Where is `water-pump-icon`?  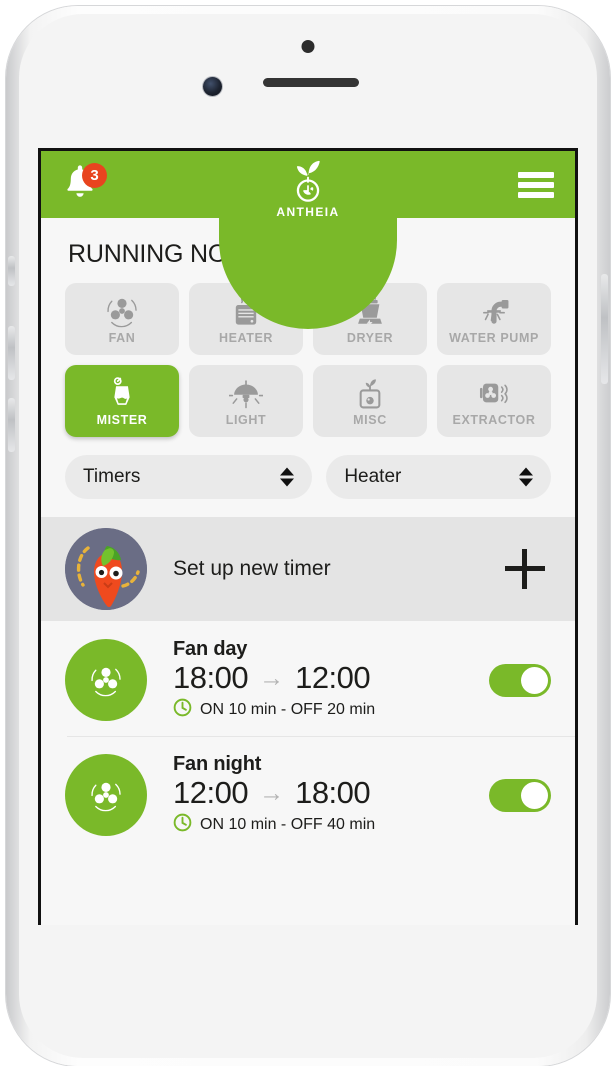 water-pump-icon is located at coordinates (494, 311).